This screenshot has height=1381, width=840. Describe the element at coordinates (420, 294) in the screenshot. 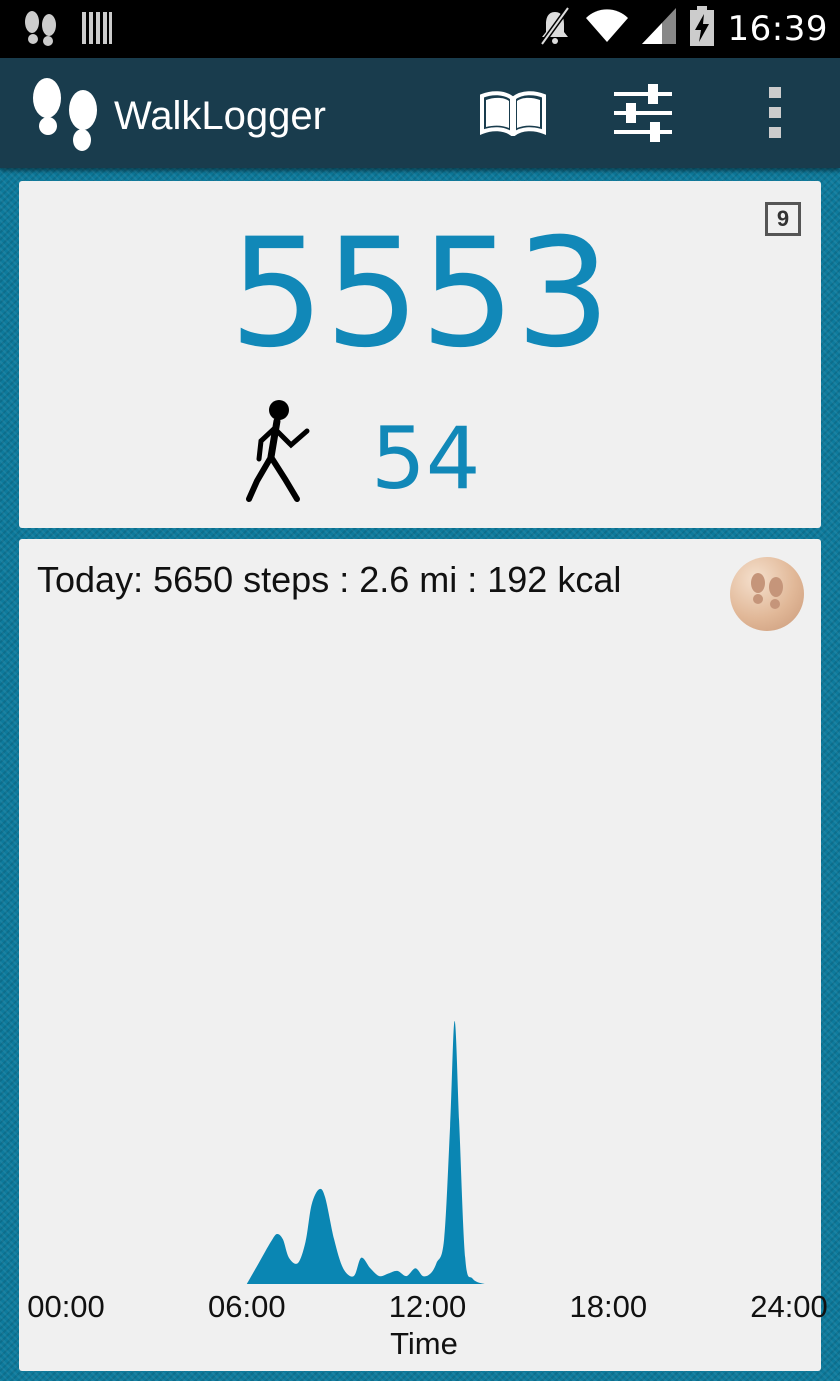

I see `step-count: 5553` at that location.